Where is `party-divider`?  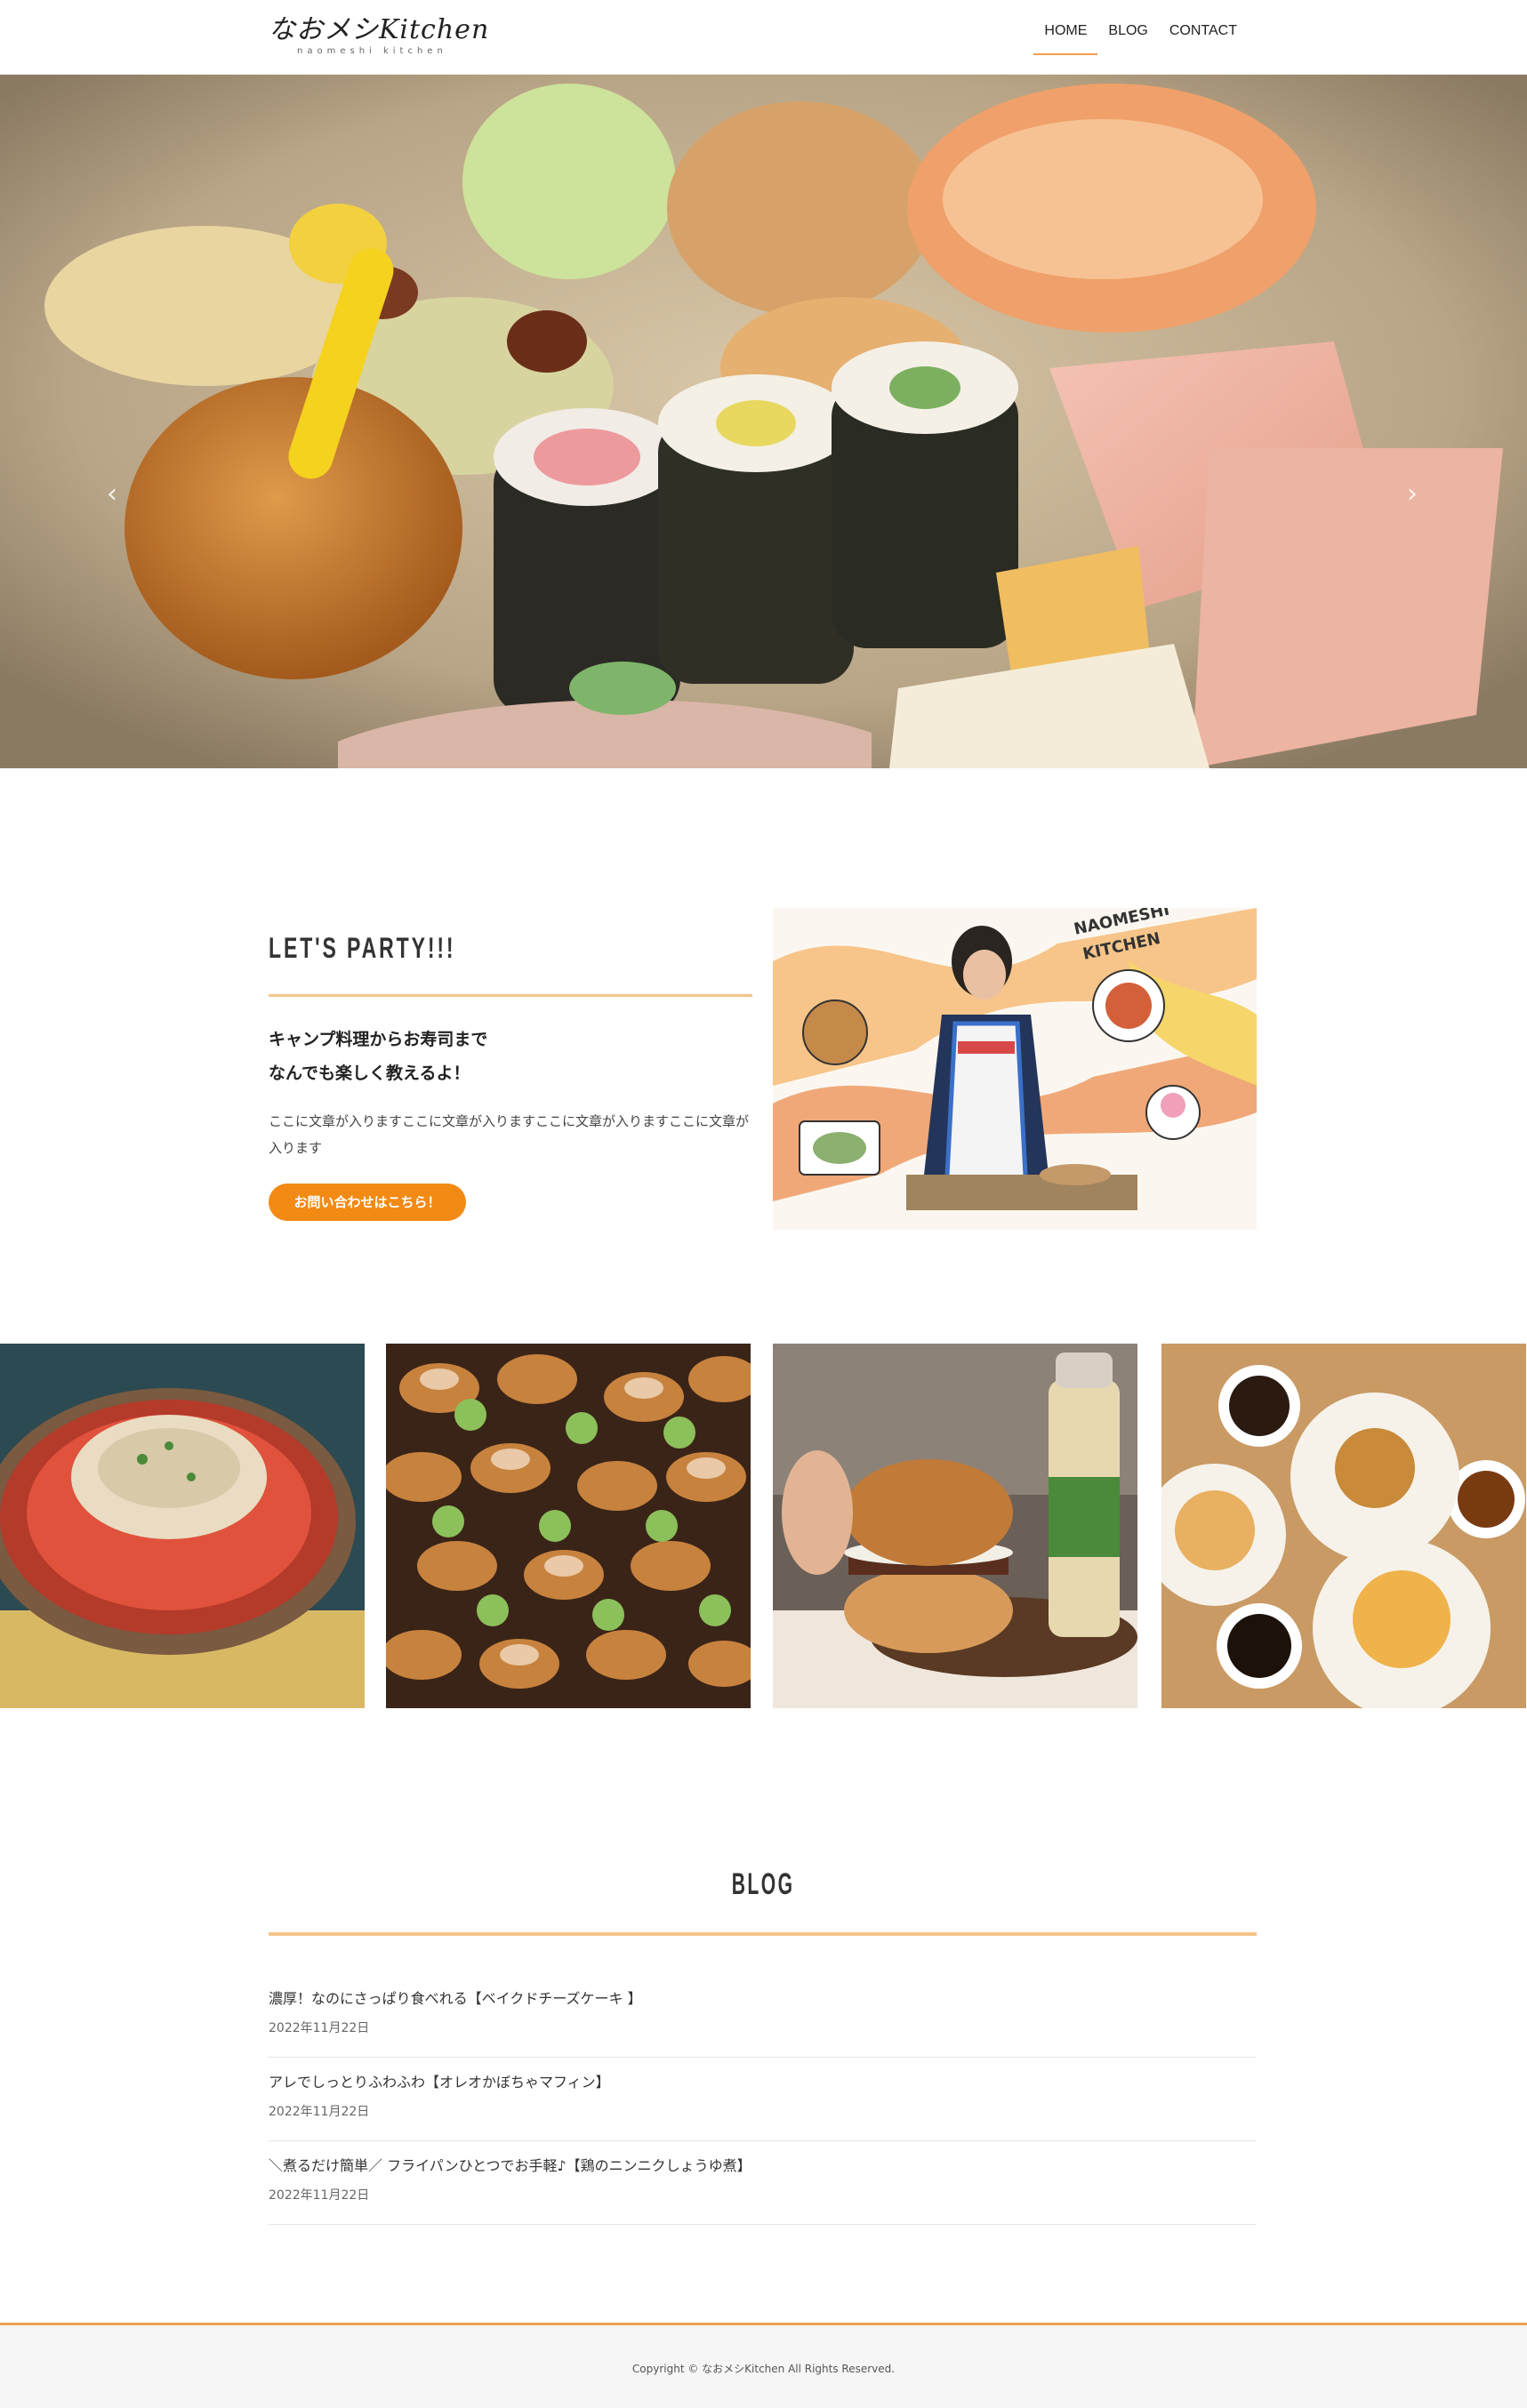
party-divider is located at coordinates (510, 996).